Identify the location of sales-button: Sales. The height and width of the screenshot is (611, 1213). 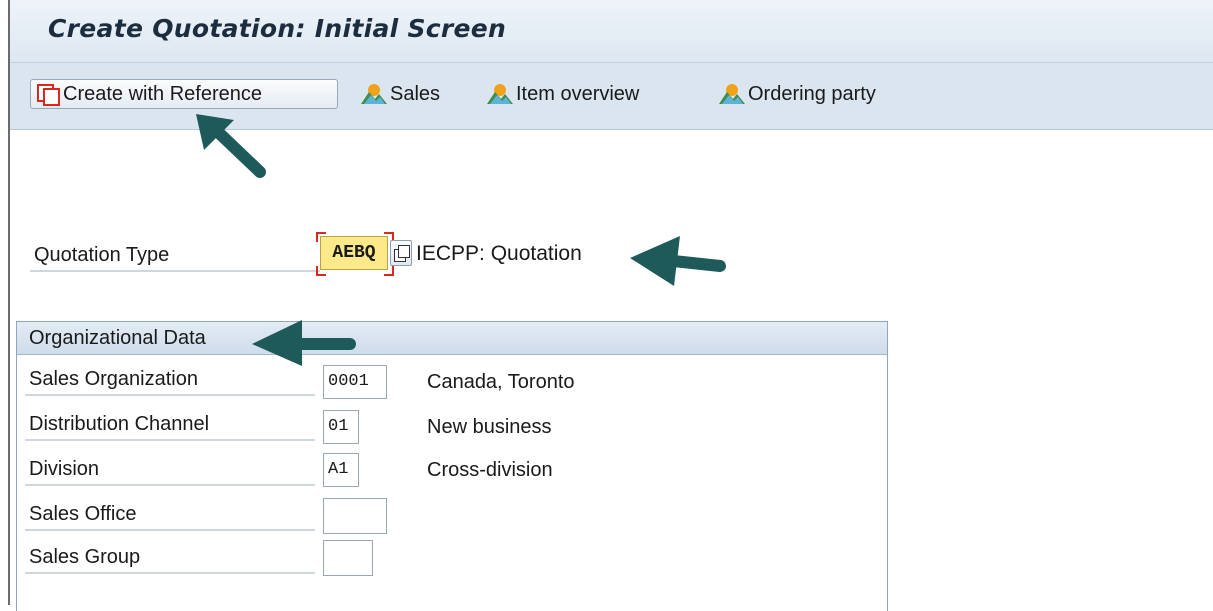
(400, 94).